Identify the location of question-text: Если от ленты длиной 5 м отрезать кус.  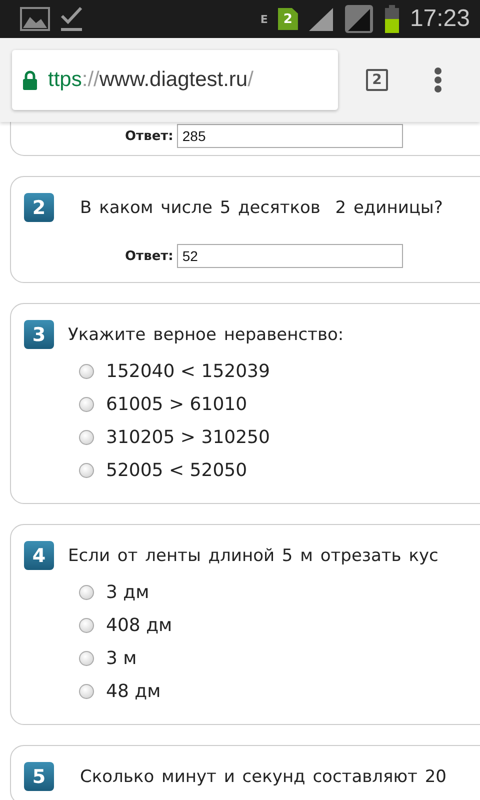
(253, 556).